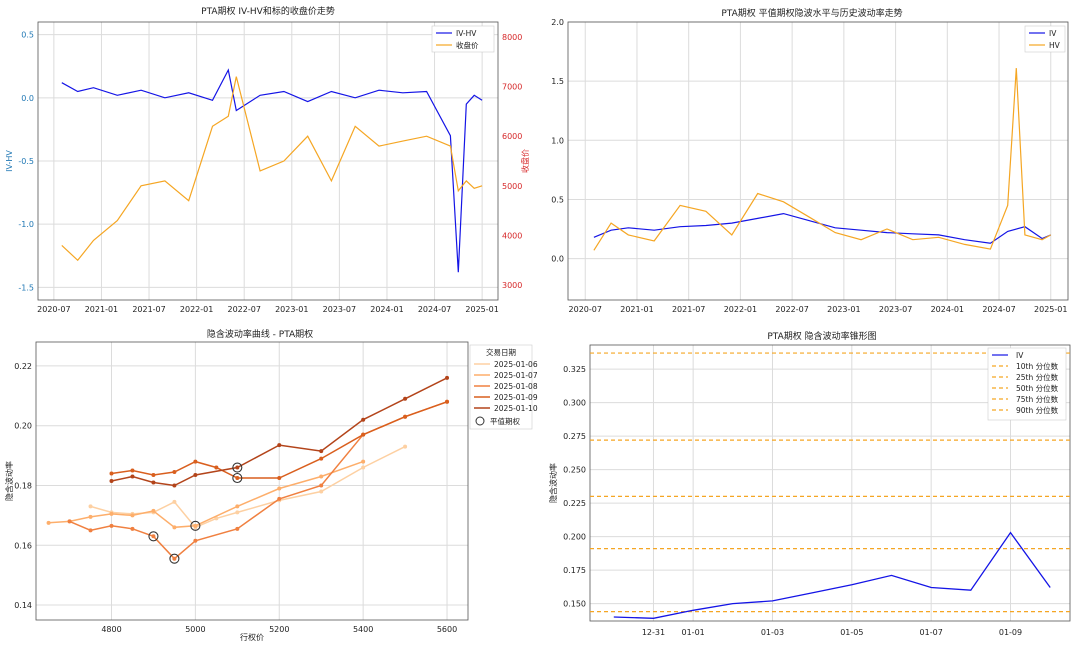  Describe the element at coordinates (516, 408) in the screenshot. I see `legend-label-4: 2025-01-10` at that location.